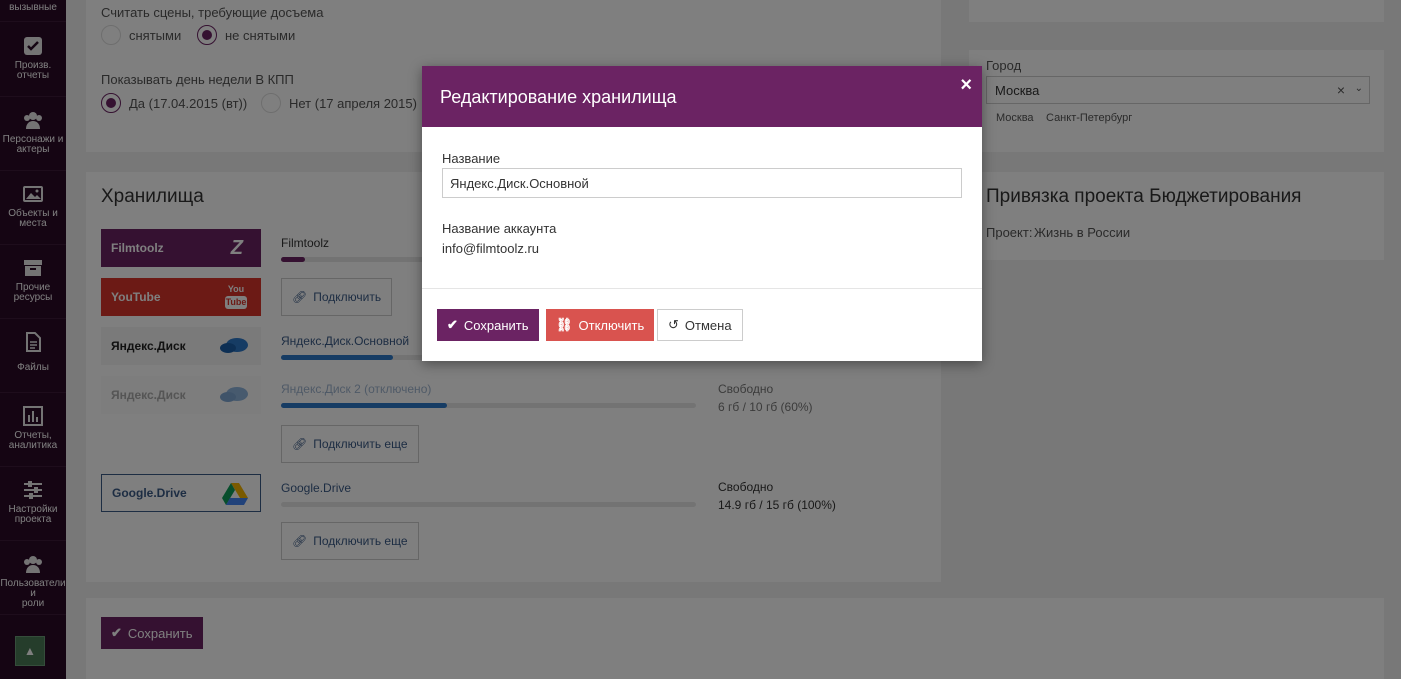 Image resolution: width=1401 pixels, height=679 pixels. Describe the element at coordinates (611, 325) in the screenshot. I see `disconnect-label: Отключить` at that location.